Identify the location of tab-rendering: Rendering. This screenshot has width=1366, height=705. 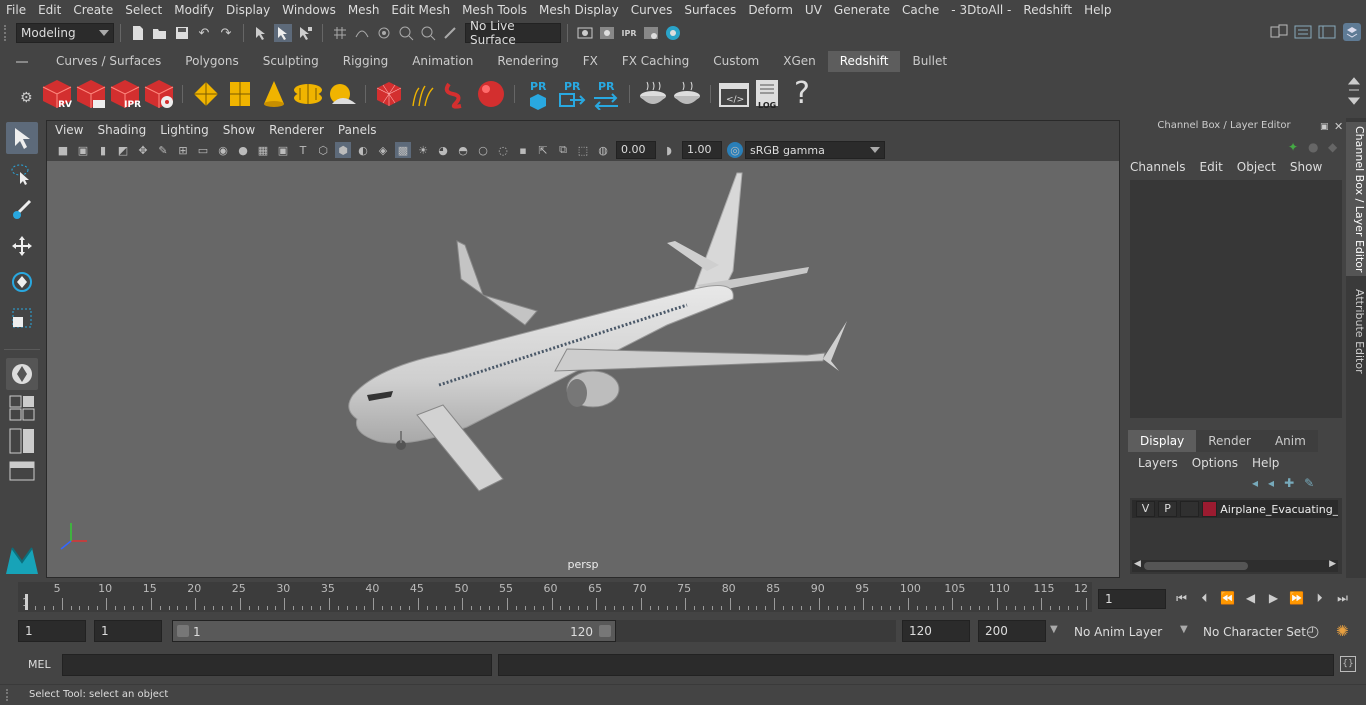
(528, 61).